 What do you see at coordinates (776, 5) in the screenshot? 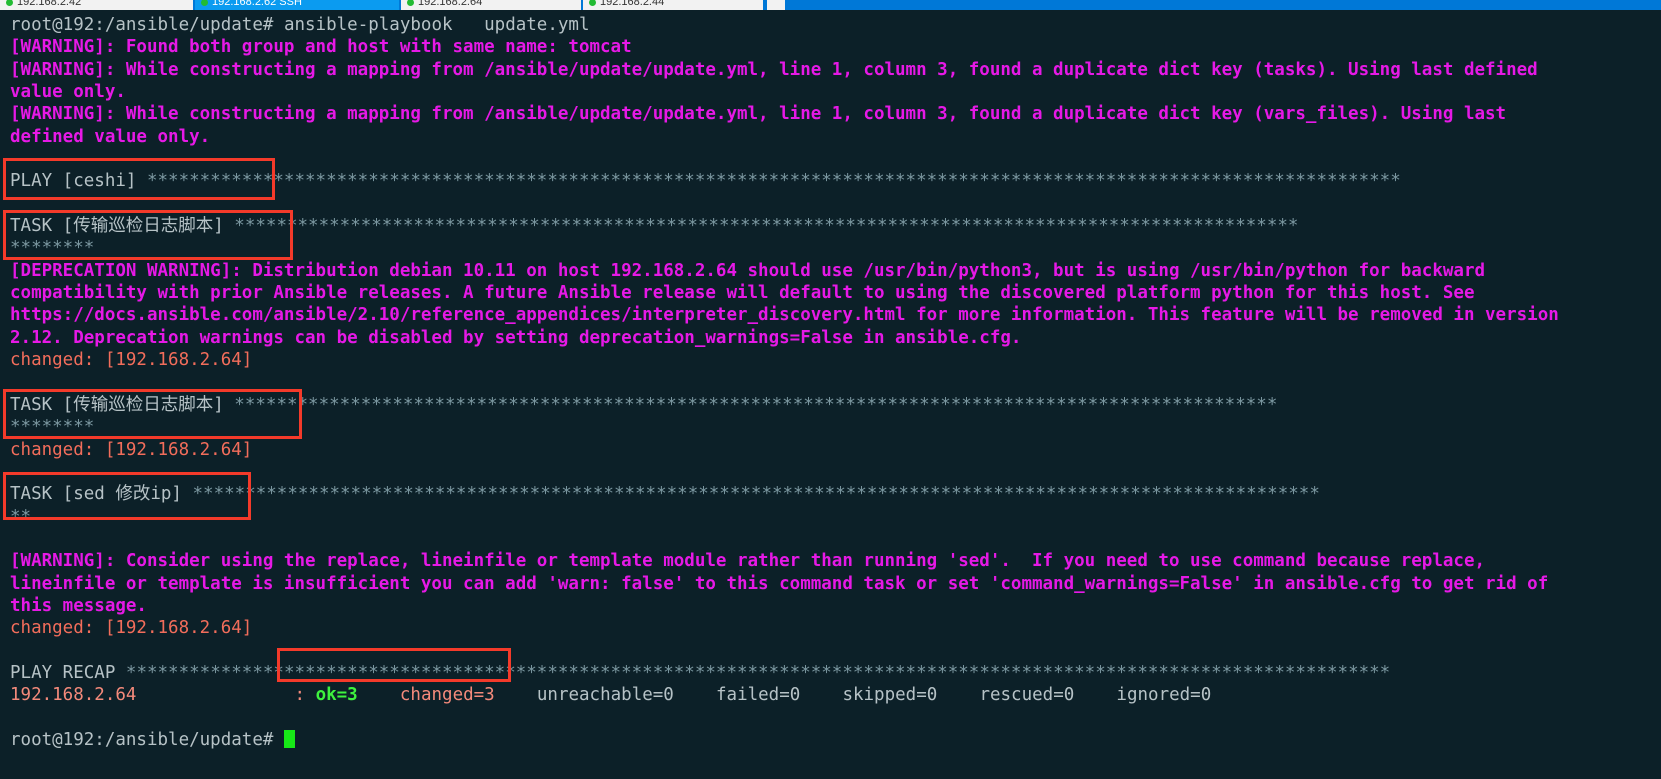
I see `tab-overflow-button` at bounding box center [776, 5].